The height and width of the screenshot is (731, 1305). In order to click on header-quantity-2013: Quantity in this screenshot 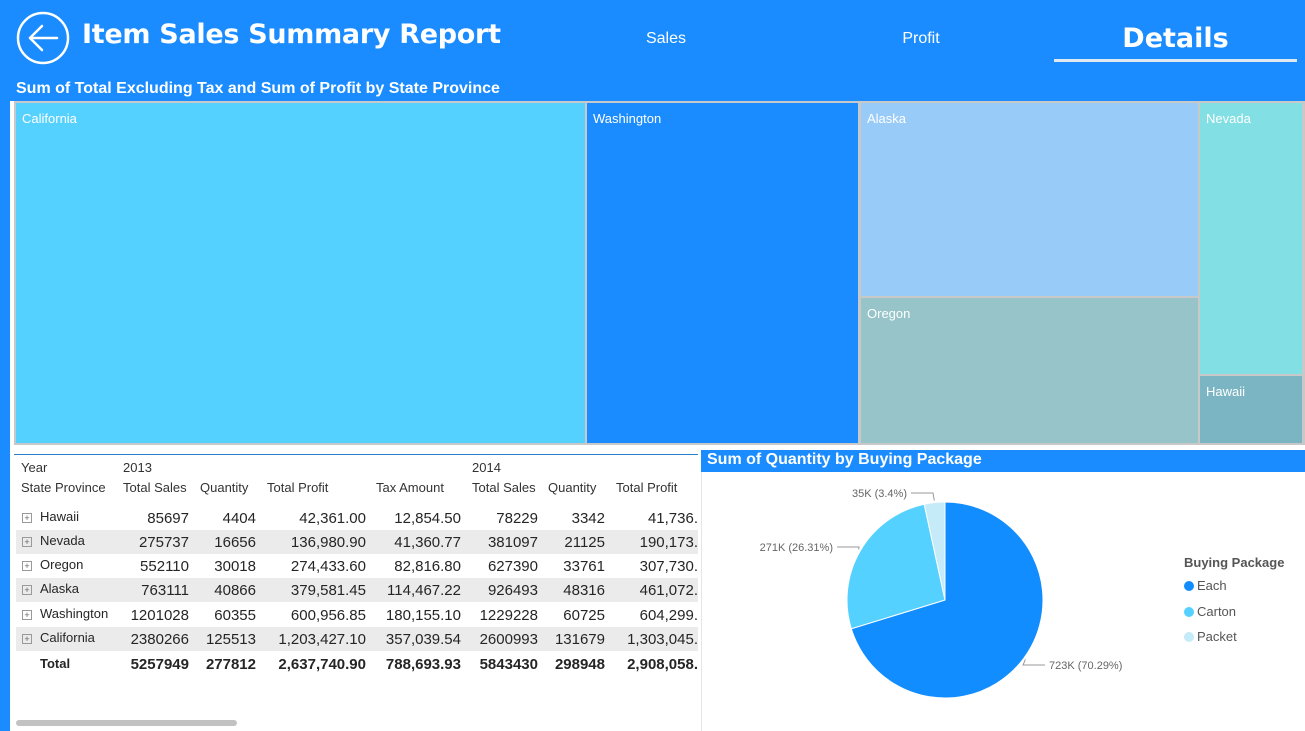, I will do `click(224, 487)`.